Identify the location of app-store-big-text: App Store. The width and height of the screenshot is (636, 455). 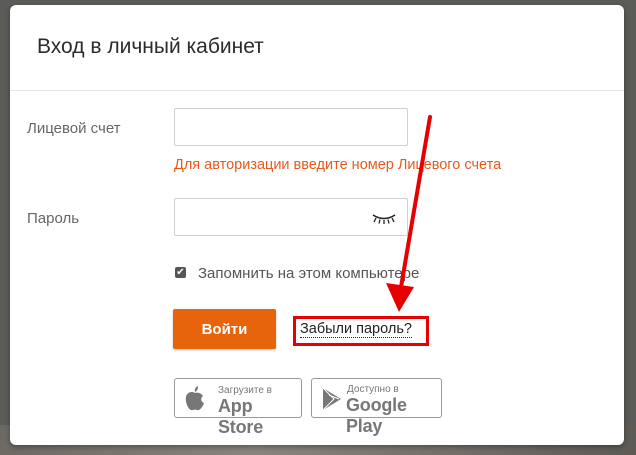
(241, 416).